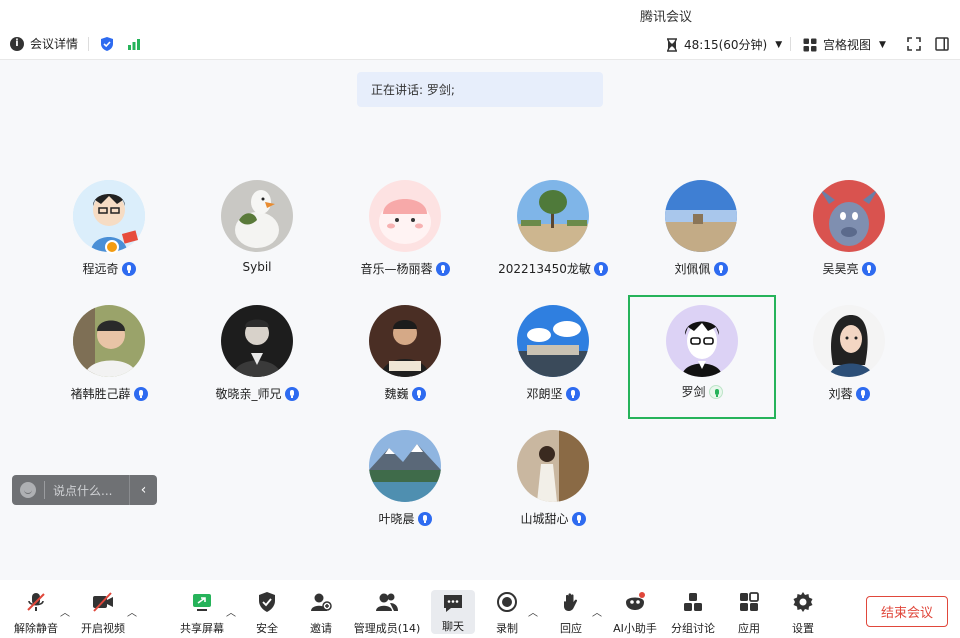 The image size is (960, 638). Describe the element at coordinates (17, 43) in the screenshot. I see `info-icon: i` at that location.